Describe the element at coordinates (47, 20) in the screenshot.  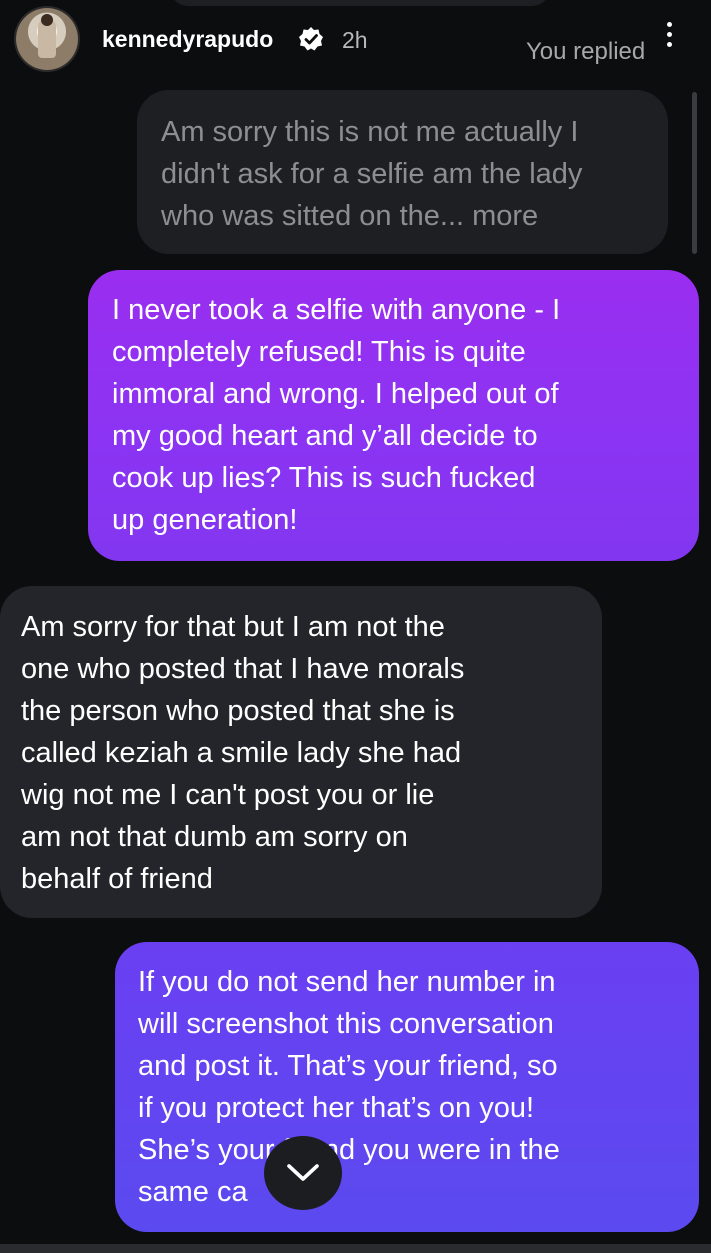
I see `avatar-head` at that location.